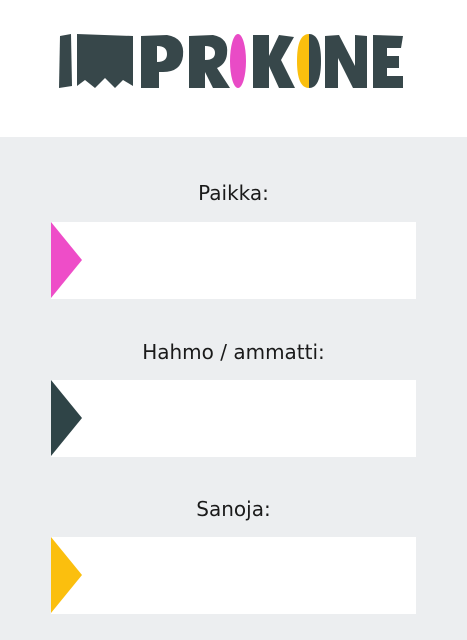 The height and width of the screenshot is (640, 467). Describe the element at coordinates (66, 260) in the screenshot. I see `pink-arrow-icon` at that location.